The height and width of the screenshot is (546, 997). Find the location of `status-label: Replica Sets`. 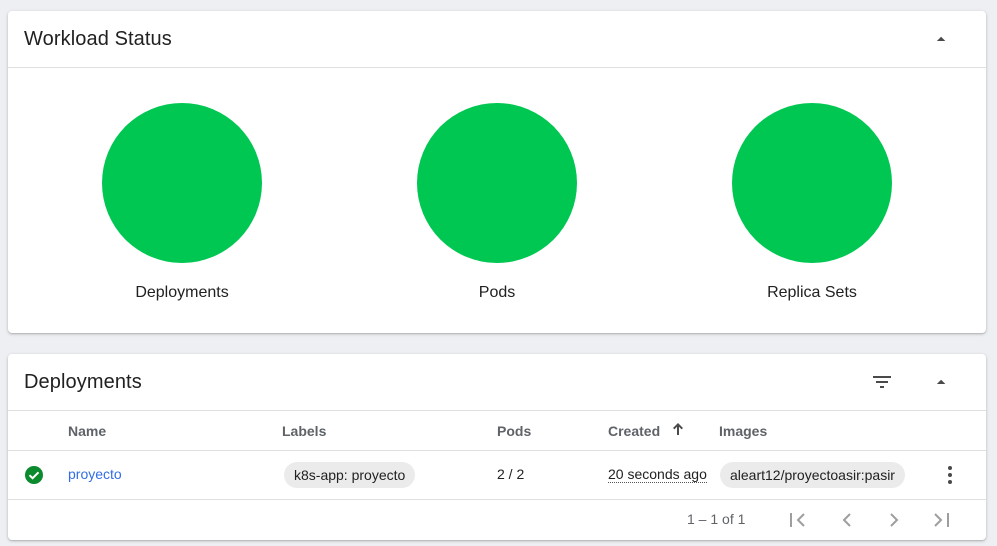

status-label: Replica Sets is located at coordinates (812, 292).